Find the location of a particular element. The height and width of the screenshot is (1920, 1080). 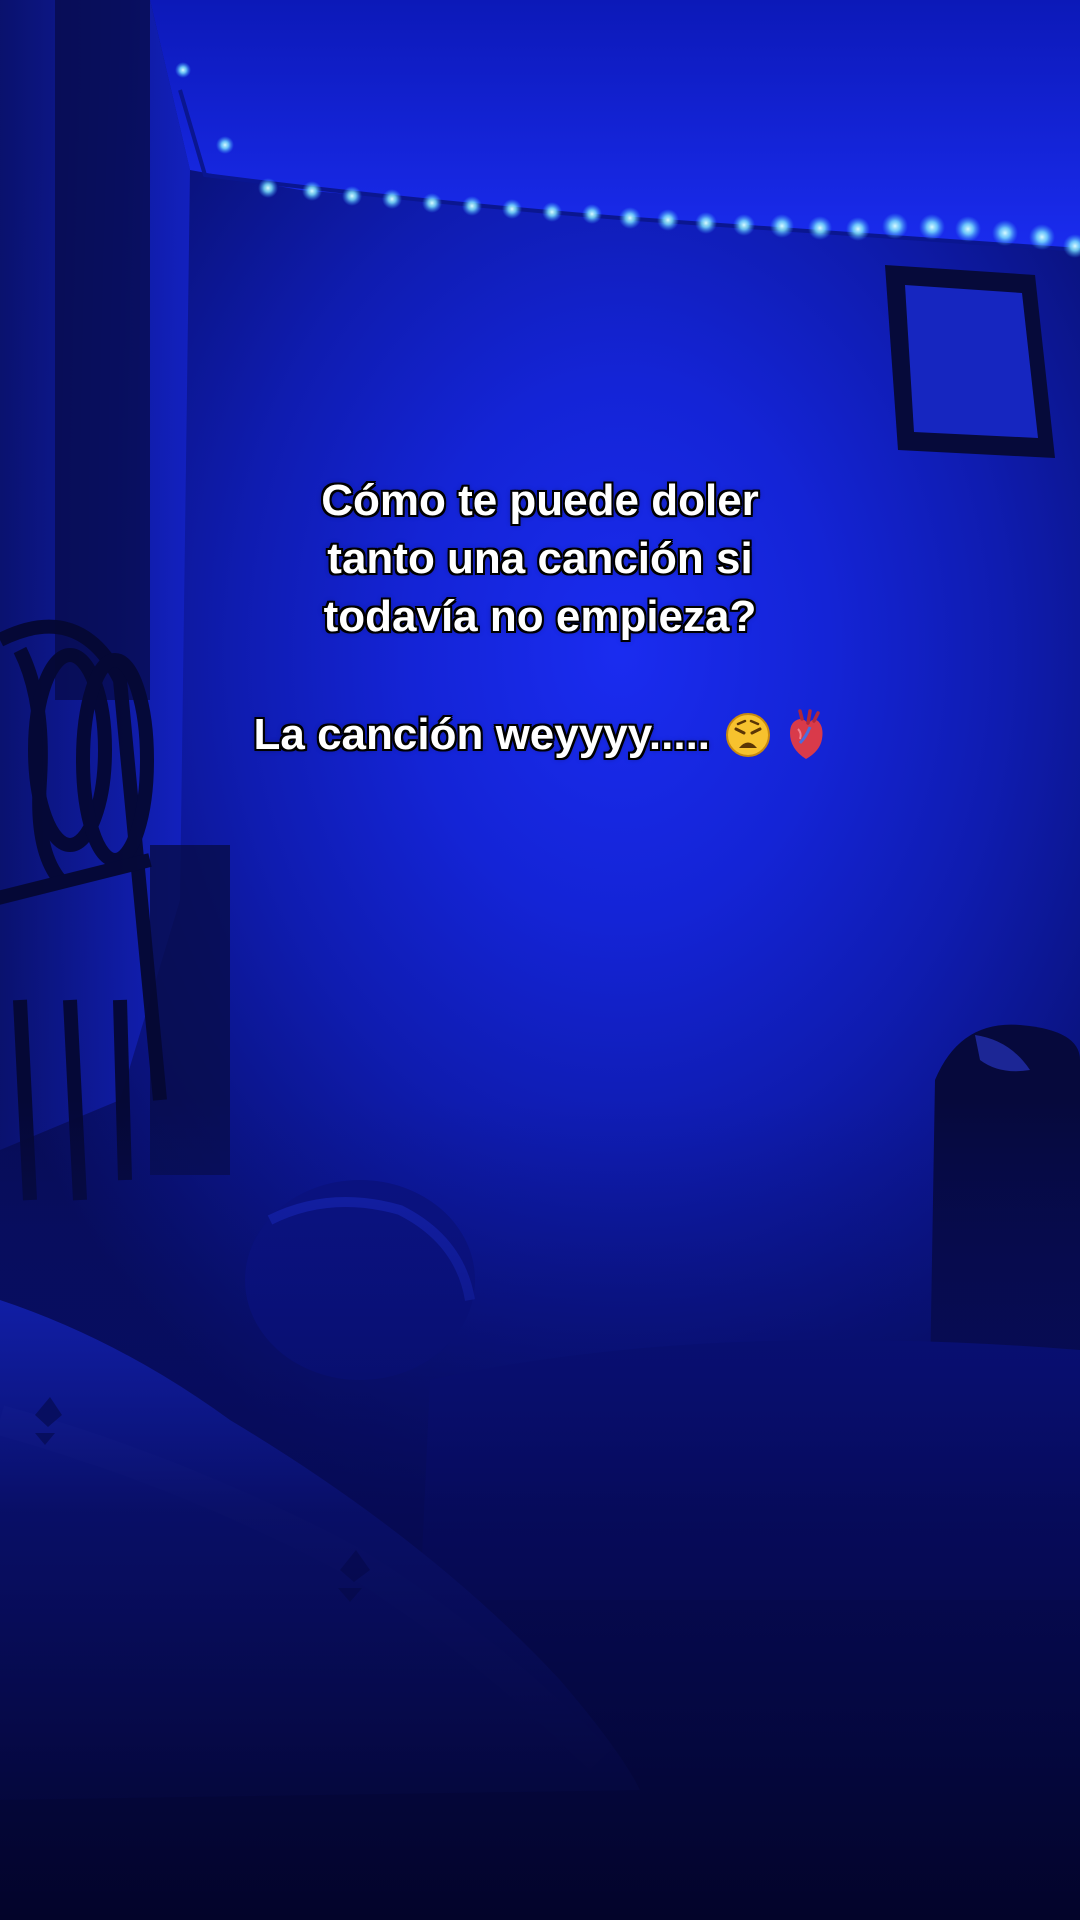

caption-line-3: todavía no empieza? is located at coordinates (540, 616).